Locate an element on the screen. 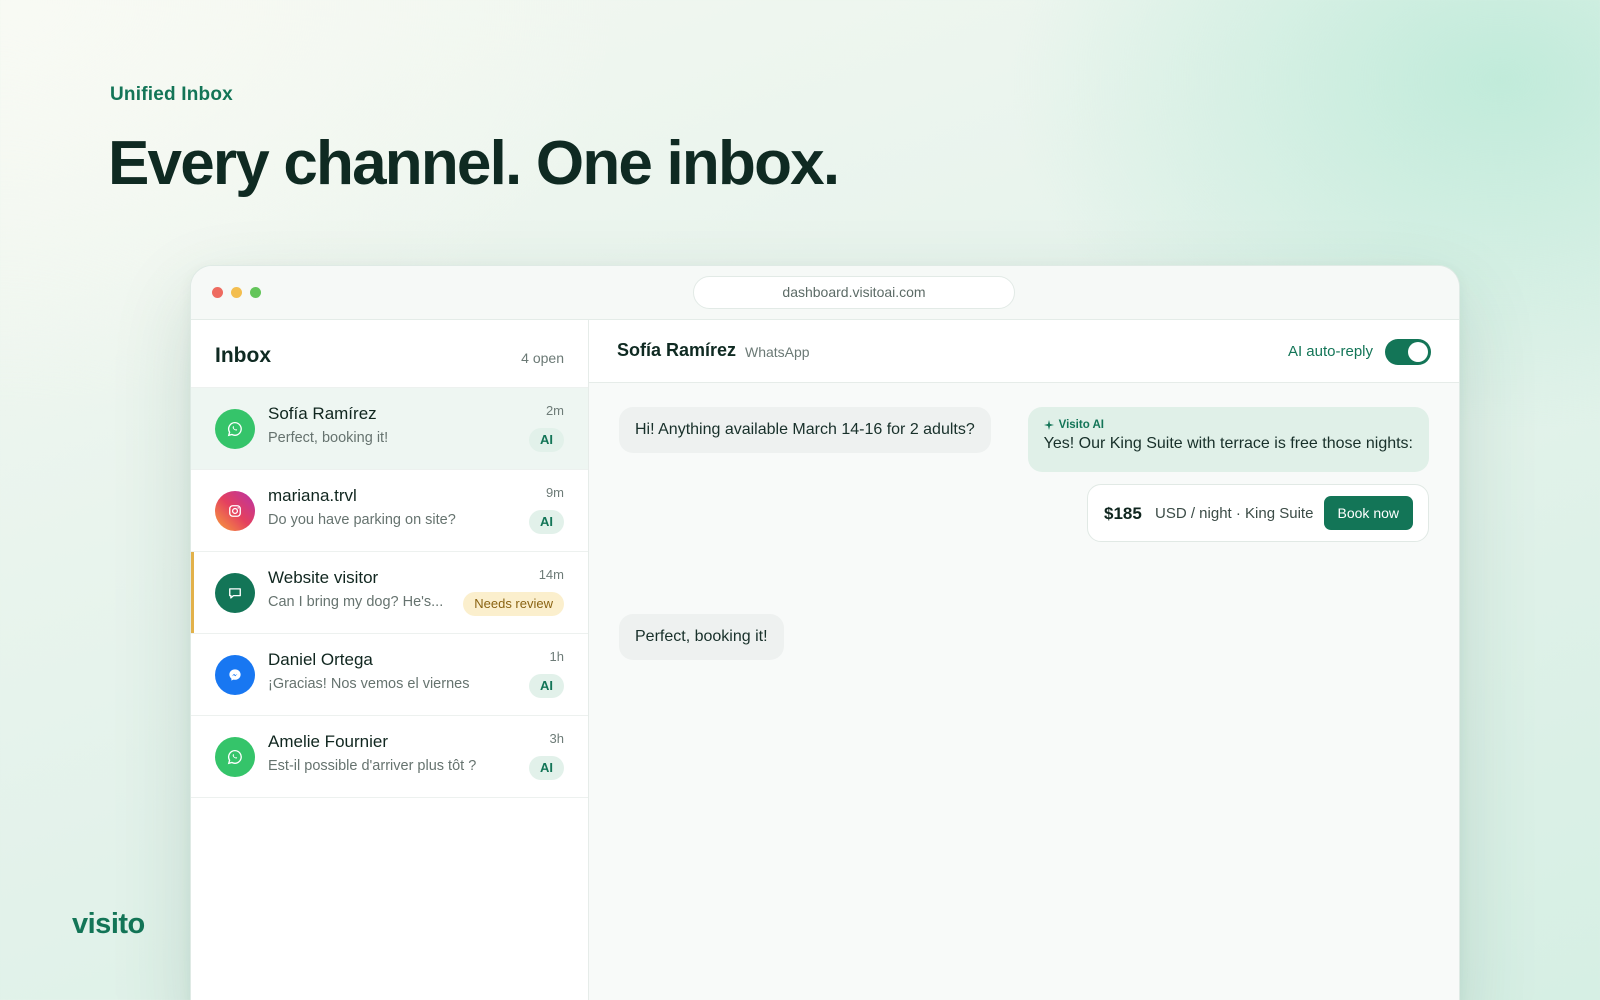  maximize-dot is located at coordinates (255, 292).